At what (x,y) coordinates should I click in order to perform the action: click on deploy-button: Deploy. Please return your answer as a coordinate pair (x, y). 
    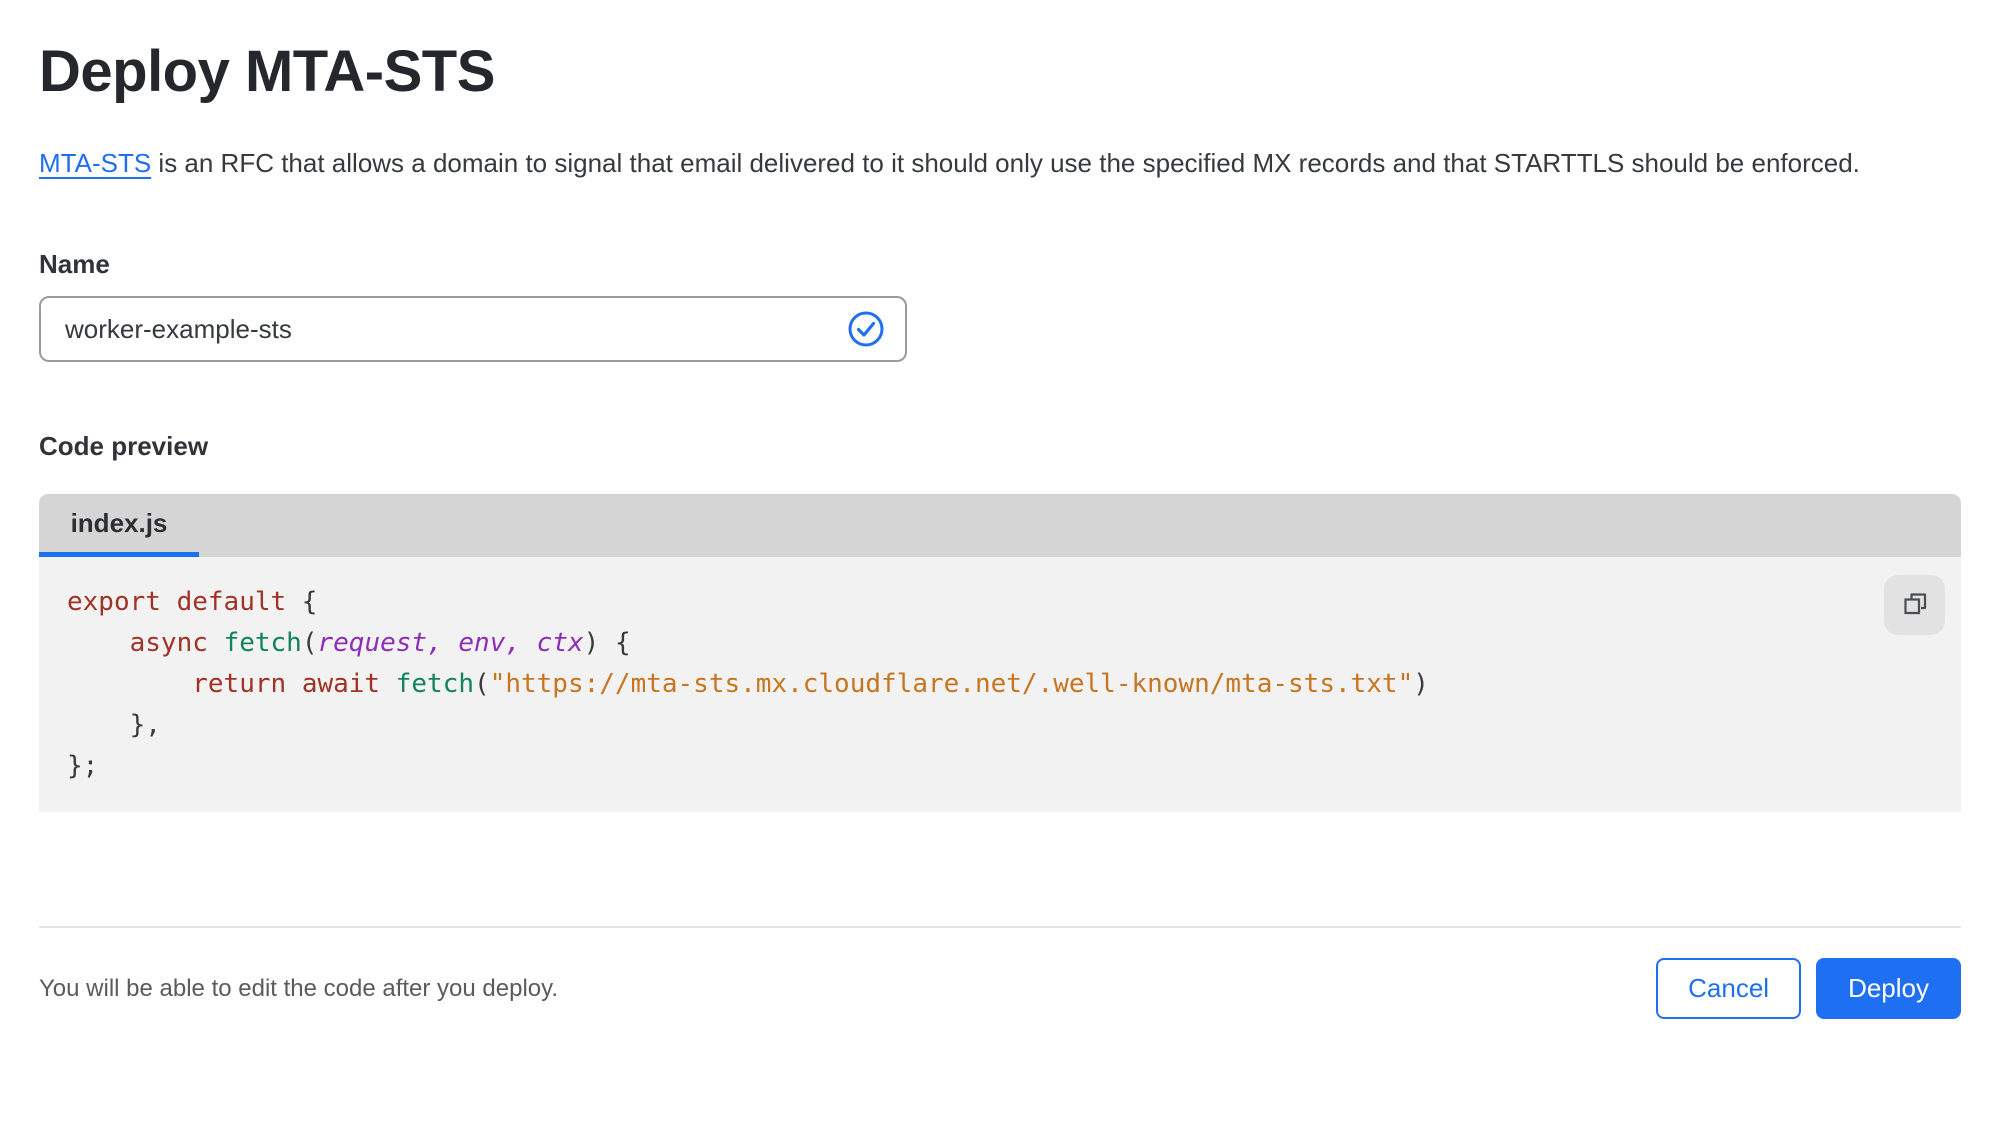
    Looking at the image, I should click on (1888, 988).